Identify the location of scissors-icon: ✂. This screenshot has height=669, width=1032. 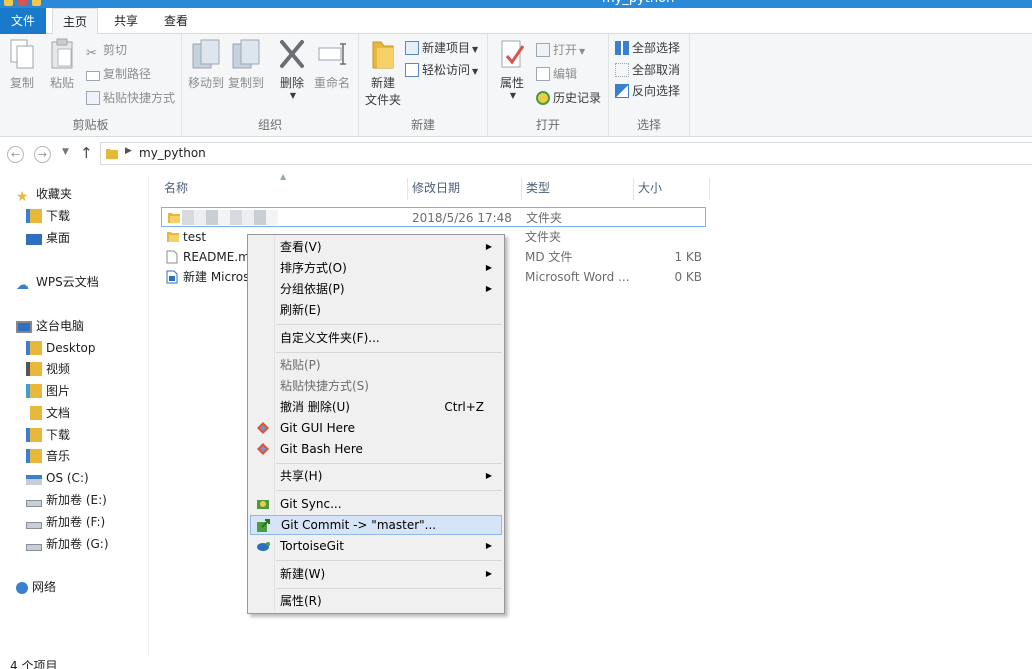
(91, 53).